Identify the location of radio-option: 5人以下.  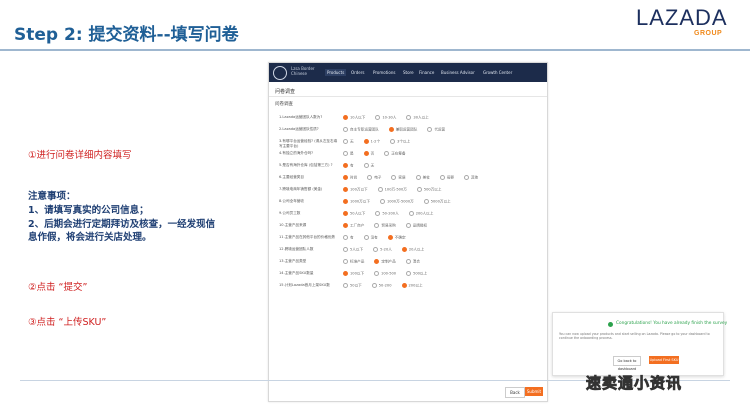
(353, 250).